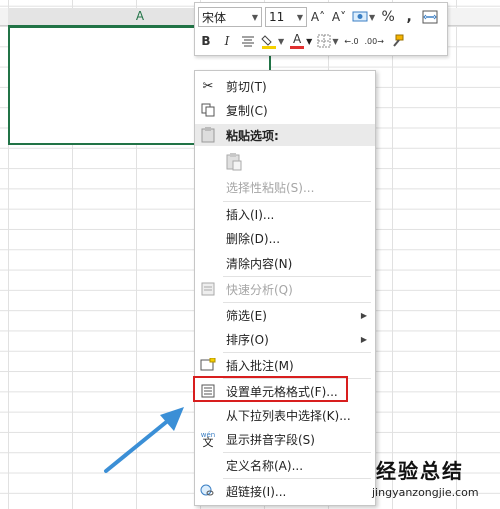  Describe the element at coordinates (259, 289) in the screenshot. I see `menu-item-label: 快速分析(Q)` at that location.